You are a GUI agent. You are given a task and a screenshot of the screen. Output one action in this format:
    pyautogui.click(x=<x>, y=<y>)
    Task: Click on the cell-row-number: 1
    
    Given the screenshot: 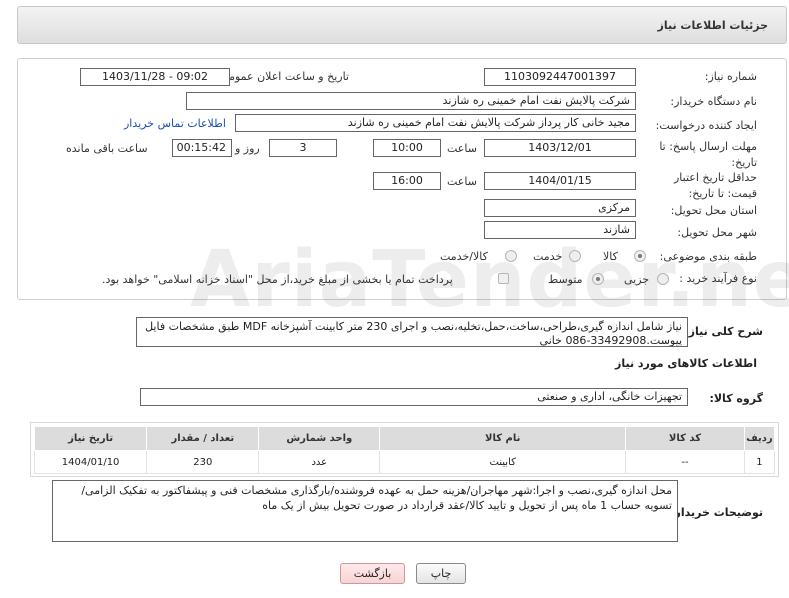 What is the action you would take?
    pyautogui.click(x=759, y=462)
    